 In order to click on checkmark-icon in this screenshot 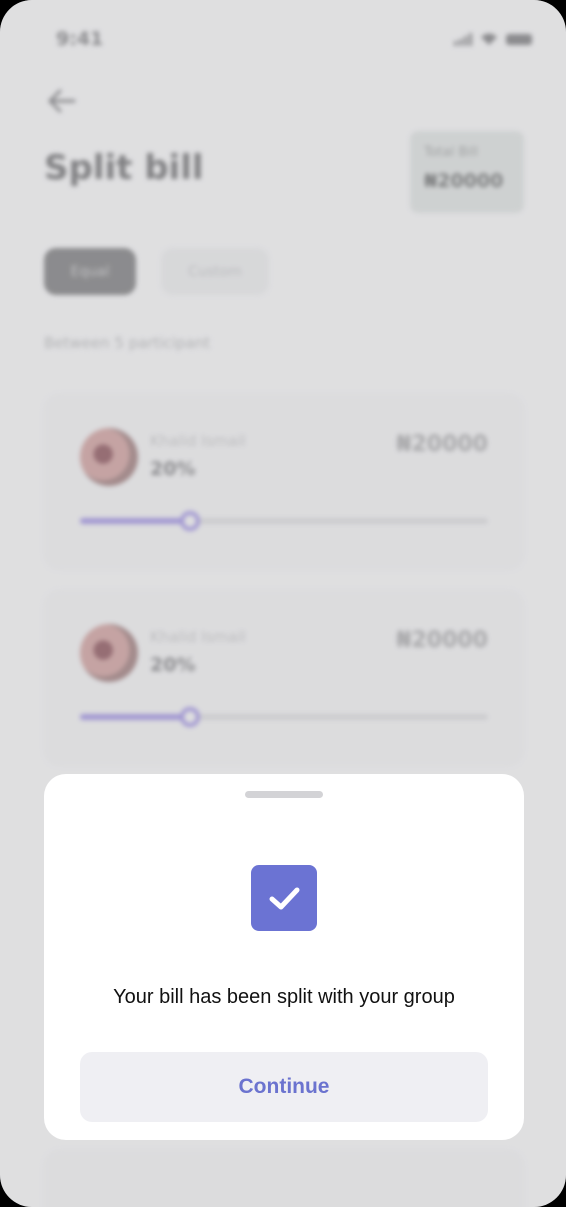, I will do `click(284, 898)`.